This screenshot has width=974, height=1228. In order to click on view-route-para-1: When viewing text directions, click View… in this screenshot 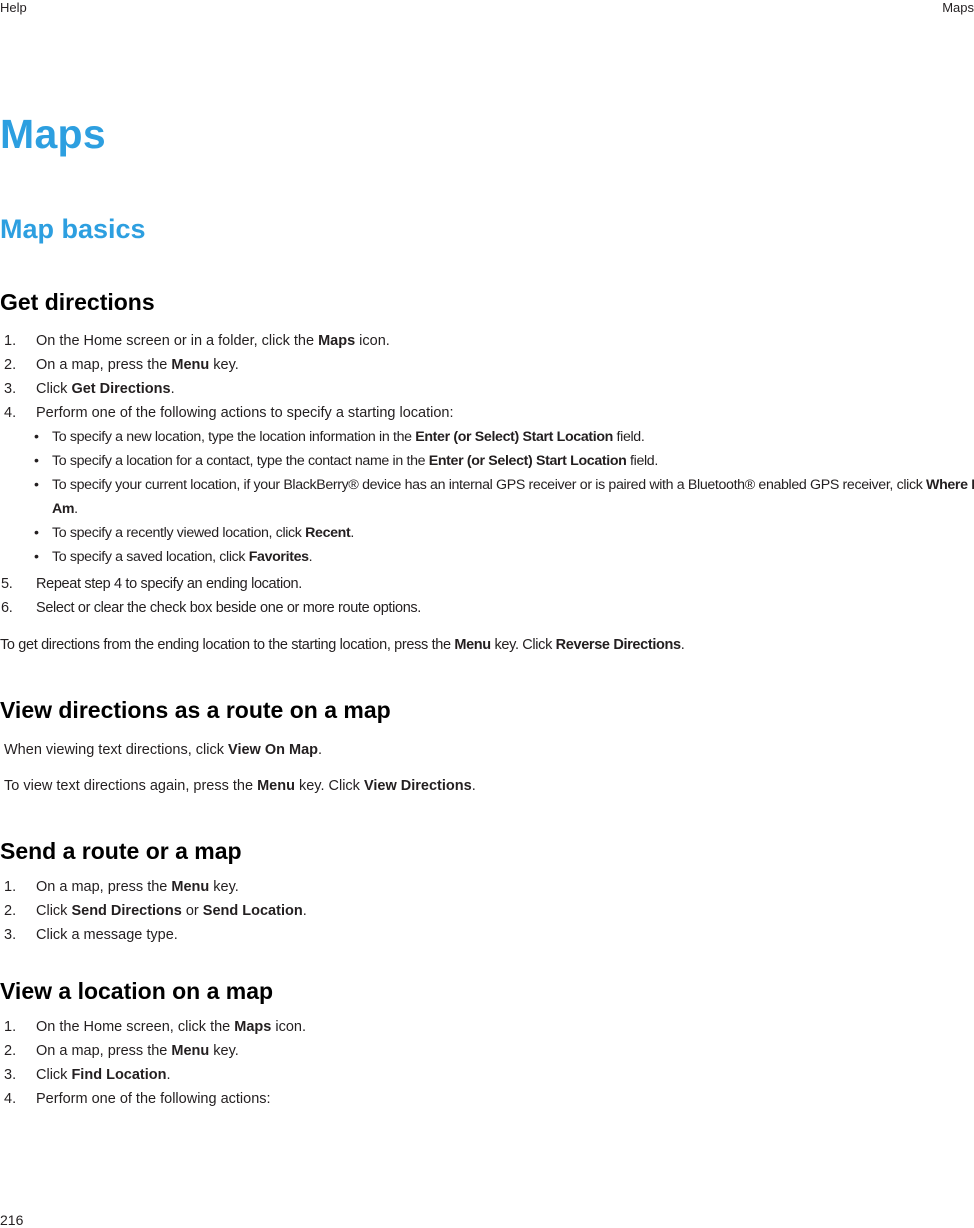, I will do `click(163, 750)`.